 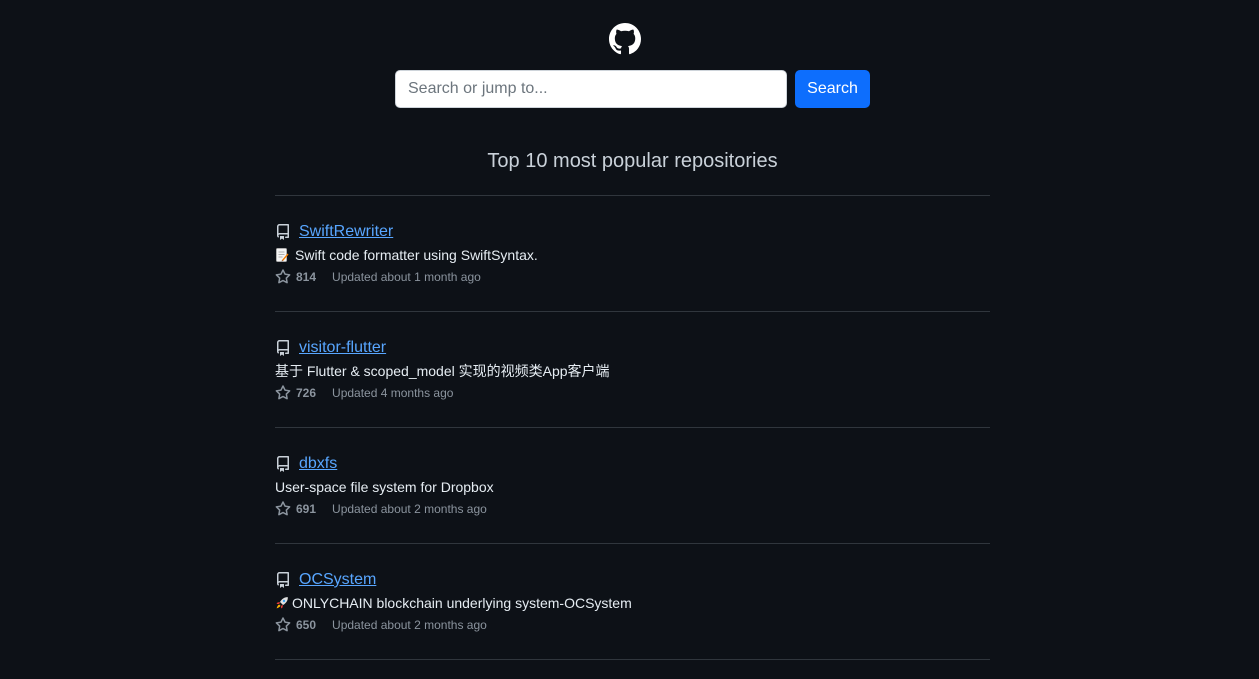 I want to click on star-count: 650, so click(x=306, y=625).